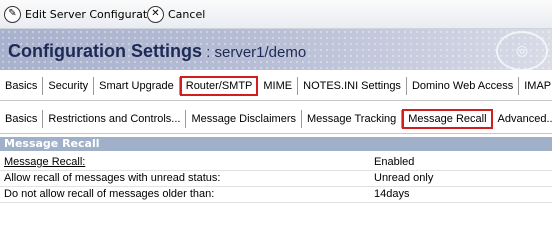 Image resolution: width=552 pixels, height=240 pixels. I want to click on cancel-label: Cancel, so click(187, 14).